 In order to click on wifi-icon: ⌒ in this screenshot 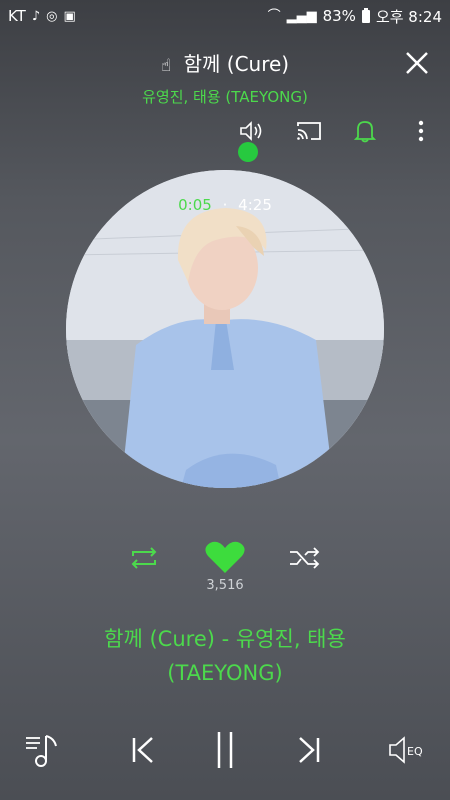, I will do `click(274, 16)`.